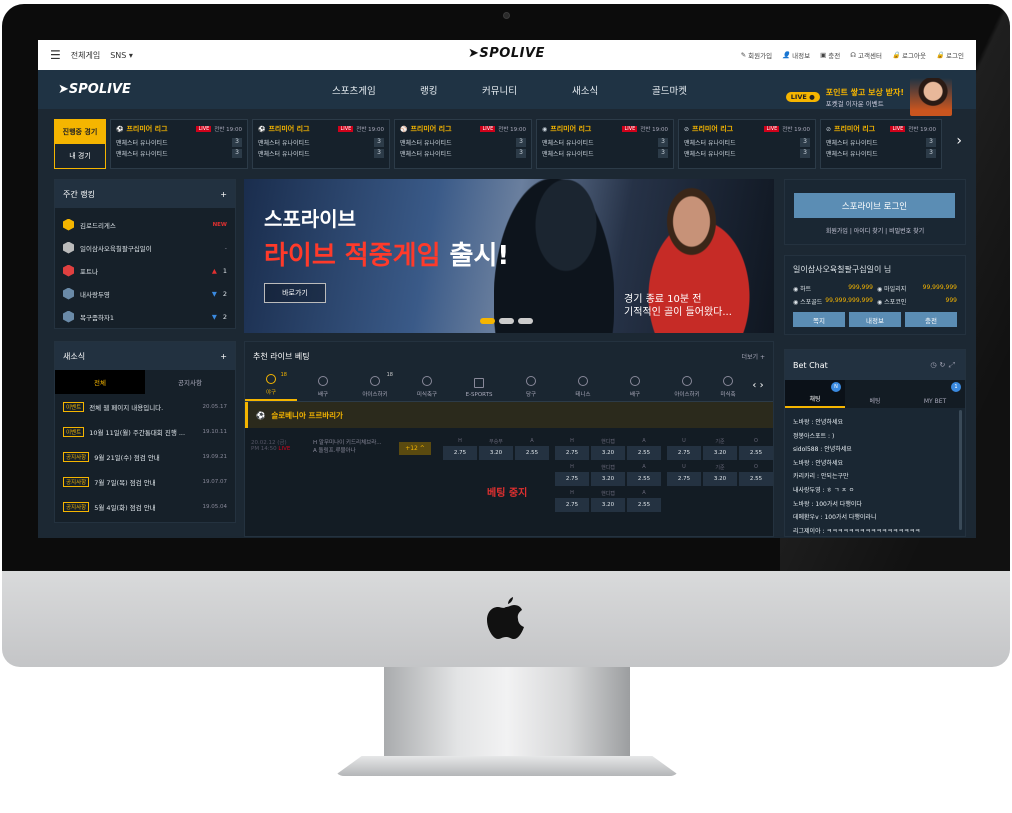 Image resolution: width=1012 pixels, height=813 pixels. What do you see at coordinates (145, 481) in the screenshot?
I see `news-item: 공지사항 7월 7일(목) 점검 안내 19.07.07` at bounding box center [145, 481].